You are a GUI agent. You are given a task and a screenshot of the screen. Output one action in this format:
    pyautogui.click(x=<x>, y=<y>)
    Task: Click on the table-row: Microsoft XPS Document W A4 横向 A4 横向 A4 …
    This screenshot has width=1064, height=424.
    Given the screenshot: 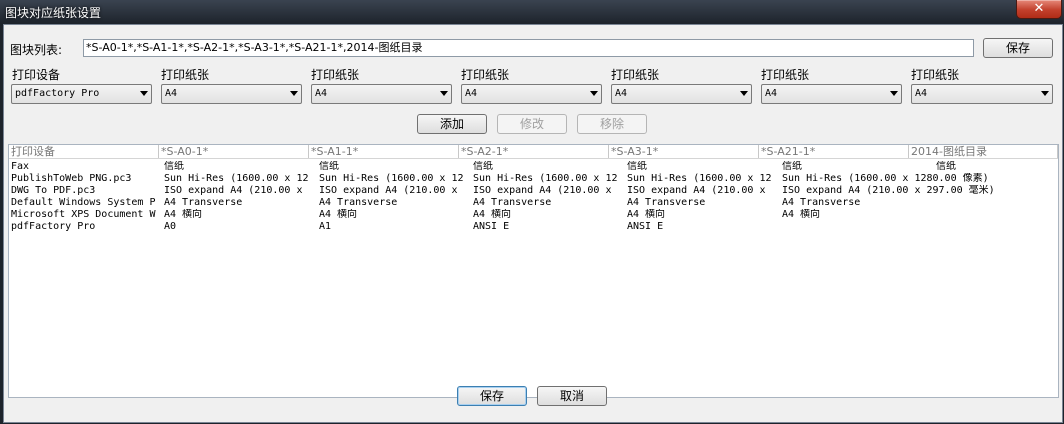 What is the action you would take?
    pyautogui.click(x=533, y=215)
    